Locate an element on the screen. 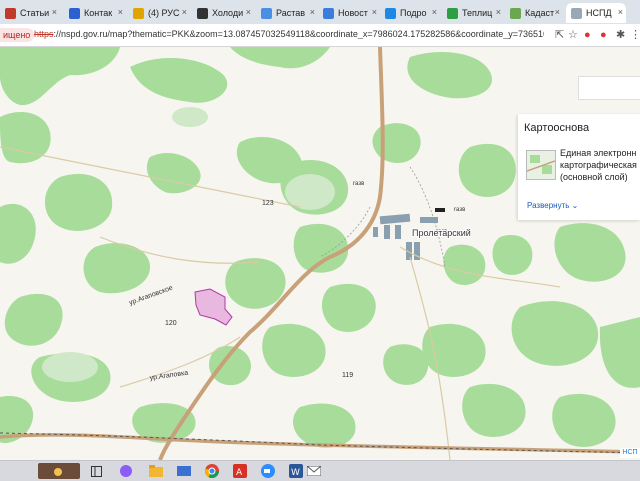 Image resolution: width=640 pixels, height=481 pixels. opera-icon: ● is located at coordinates (587, 35).